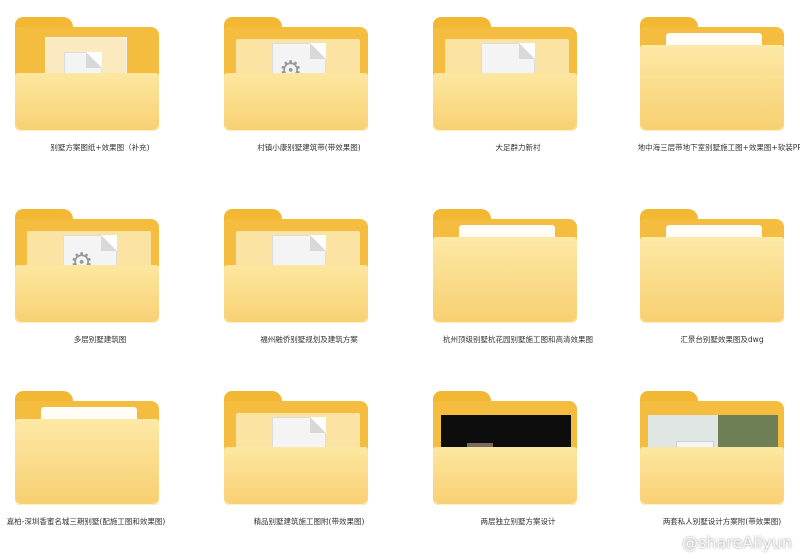 This screenshot has height=560, width=800. Describe the element at coordinates (100, 147) in the screenshot. I see `folder-label: 别墅方案图纸+效果图（补充)` at that location.